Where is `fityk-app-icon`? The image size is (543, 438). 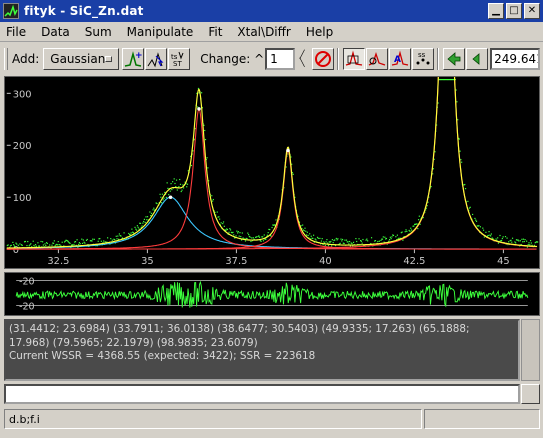 fityk-app-icon is located at coordinates (11, 11).